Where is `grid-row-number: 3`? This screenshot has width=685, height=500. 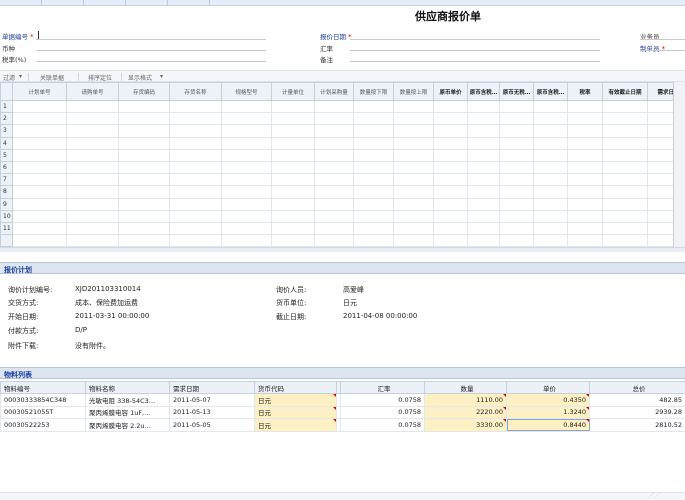
grid-row-number: 3 is located at coordinates (6, 131).